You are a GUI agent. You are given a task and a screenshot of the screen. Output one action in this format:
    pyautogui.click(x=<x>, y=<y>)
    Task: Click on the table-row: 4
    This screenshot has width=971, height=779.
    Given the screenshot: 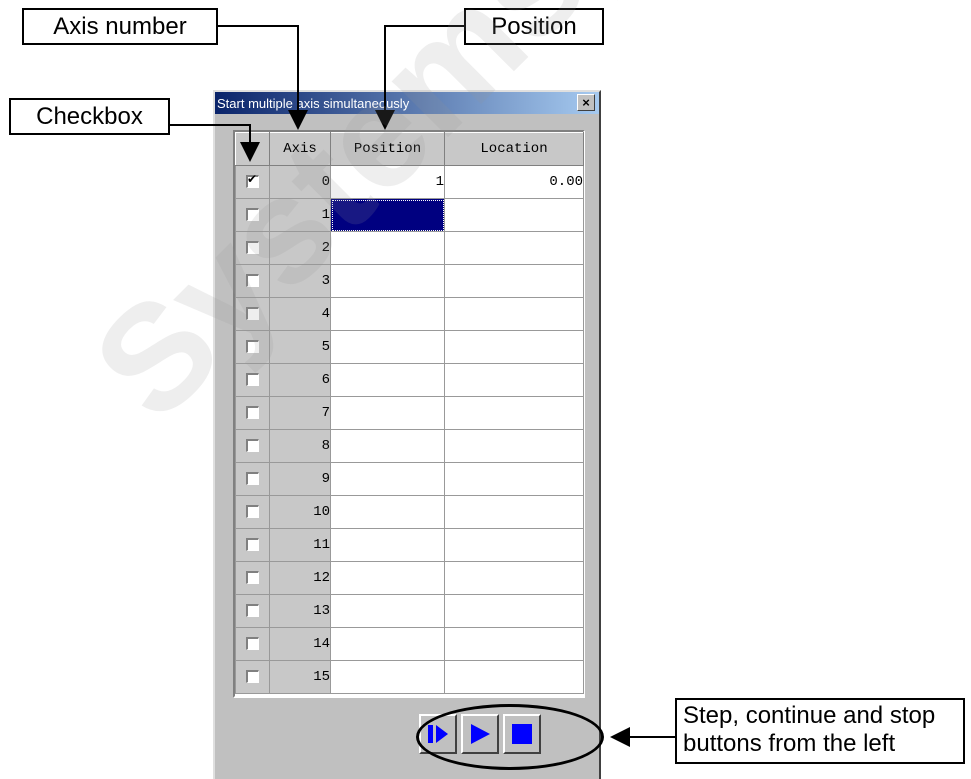 What is the action you would take?
    pyautogui.click(x=409, y=314)
    